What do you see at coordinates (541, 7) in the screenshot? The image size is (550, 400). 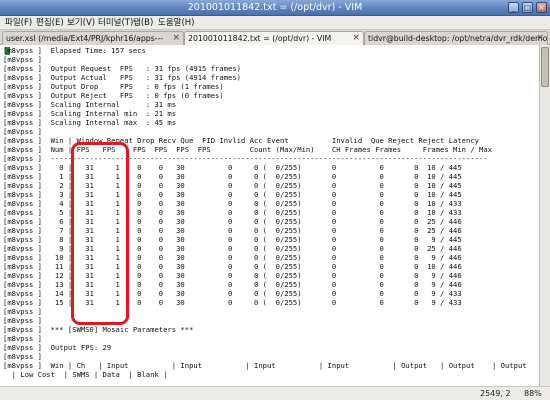 I see `close-button: ×` at bounding box center [541, 7].